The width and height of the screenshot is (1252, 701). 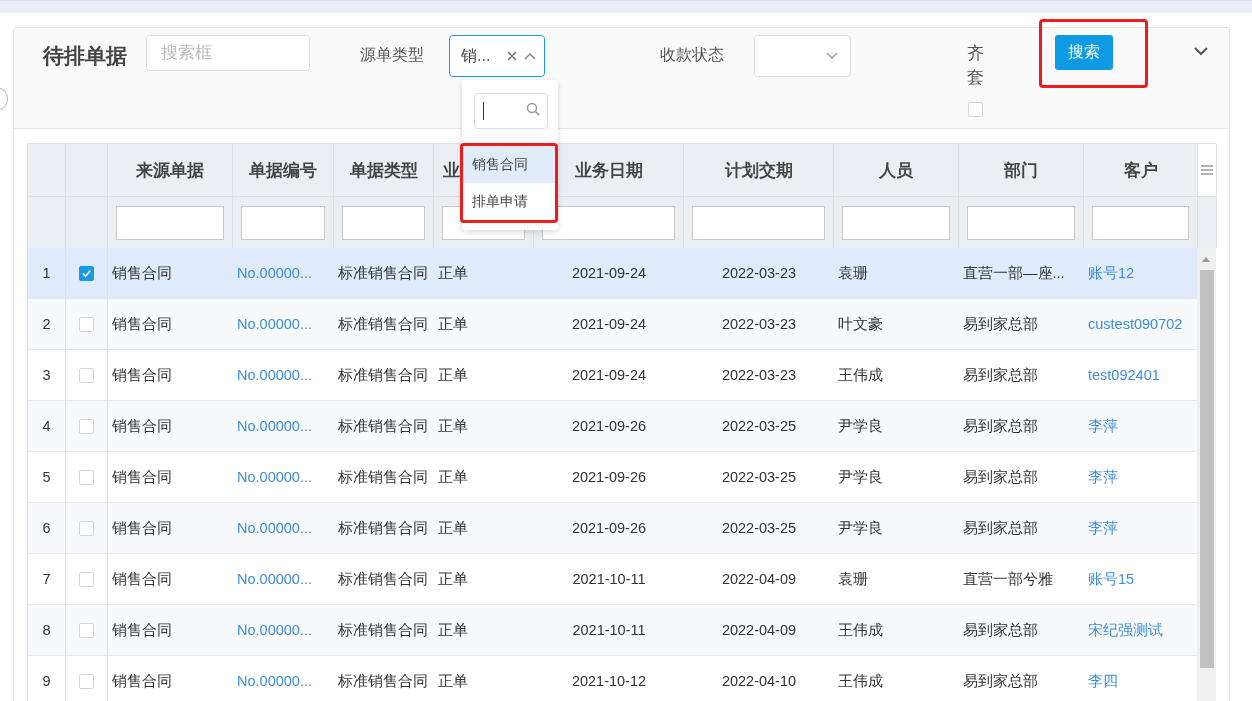 What do you see at coordinates (1206, 474) in the screenshot?
I see `scrollbar` at bounding box center [1206, 474].